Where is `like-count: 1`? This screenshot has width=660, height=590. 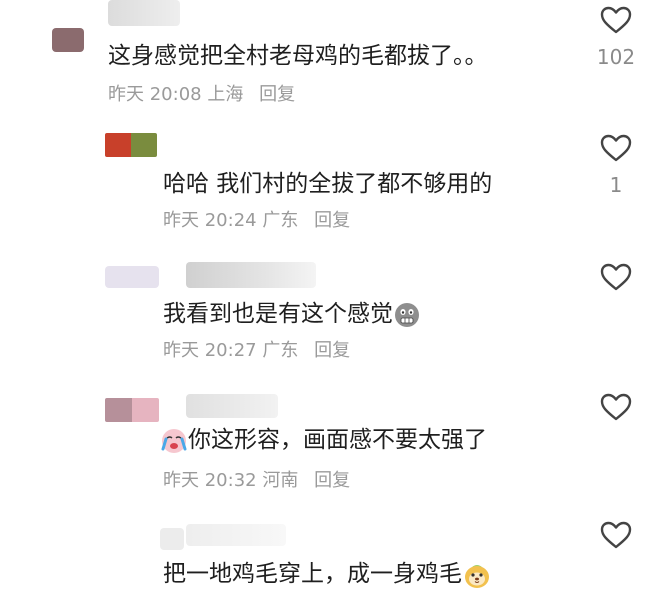 like-count: 1 is located at coordinates (616, 185).